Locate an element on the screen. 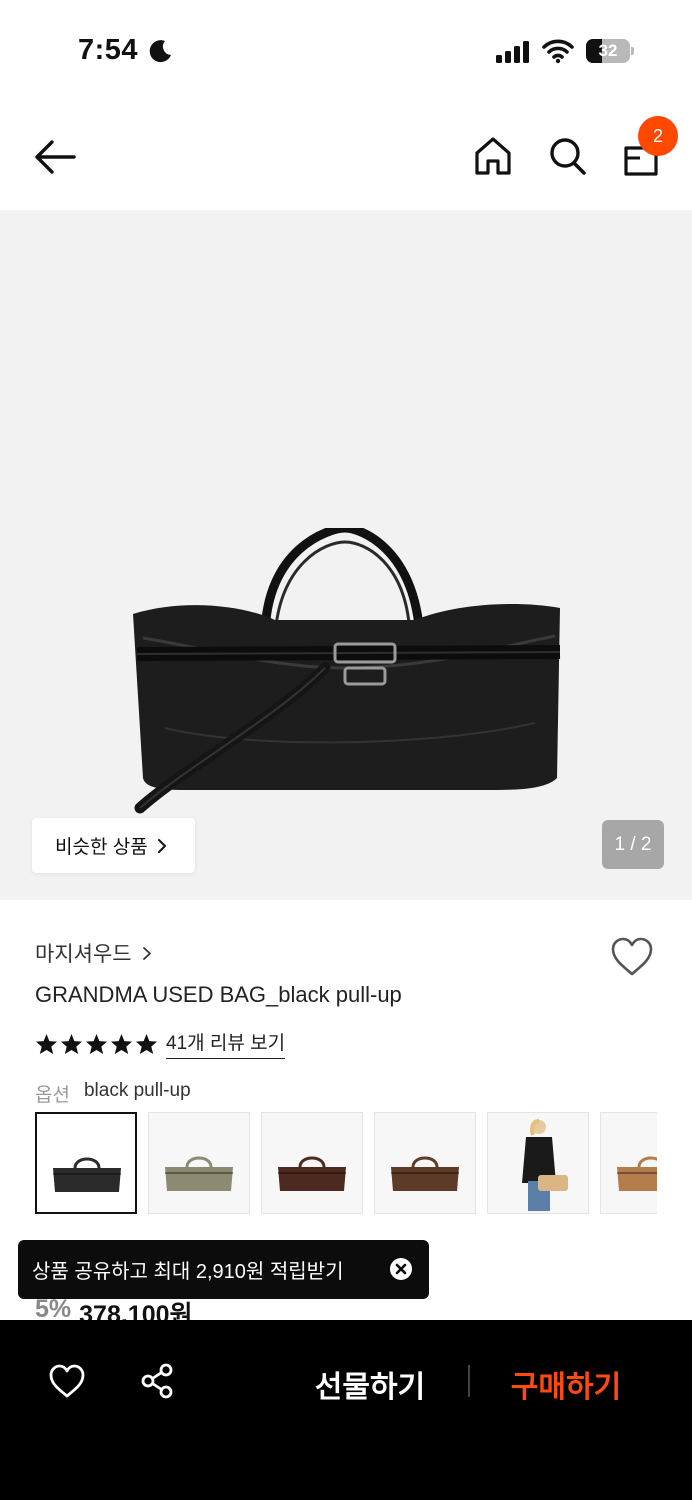 The width and height of the screenshot is (692, 1500). share-reward-toast: 상품 공유하고 최대 2,910원 적립받기 is located at coordinates (223, 1269).